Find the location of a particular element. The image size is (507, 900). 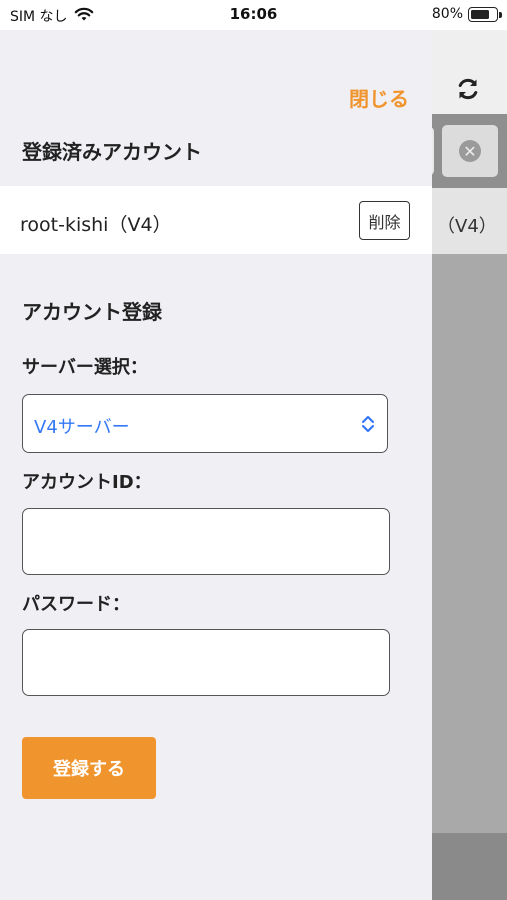

status-bar: SIM なし 16:06 80% is located at coordinates (253, 15).